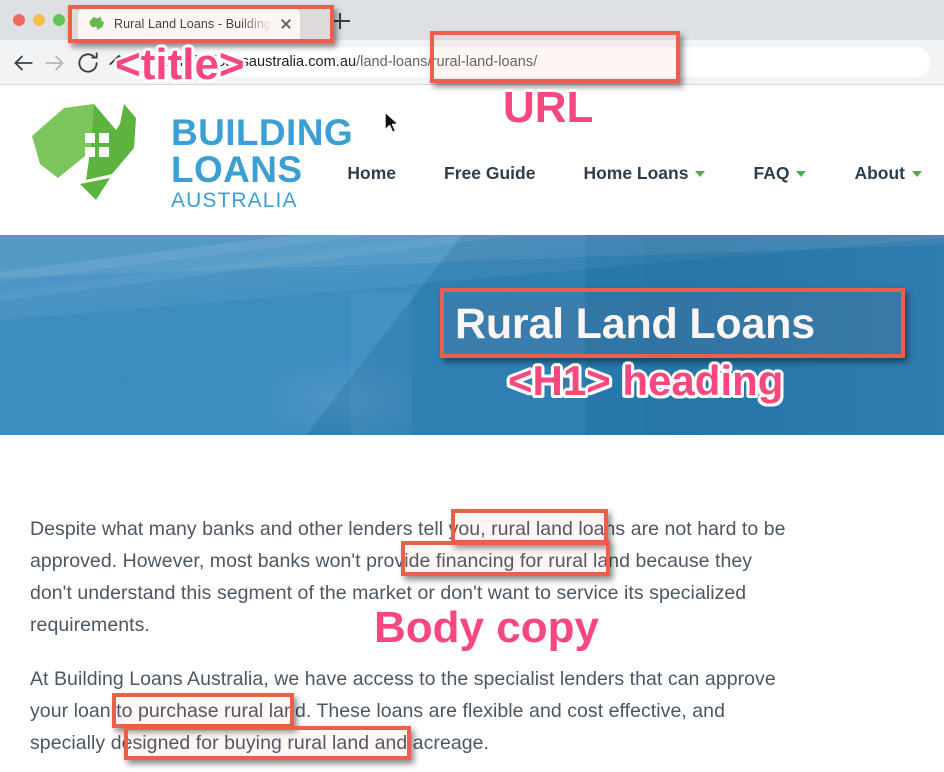 Image resolution: width=944 pixels, height=772 pixels. Describe the element at coordinates (447, 62) in the screenshot. I see `url-path: /land-loans/rural-land-loans/` at that location.